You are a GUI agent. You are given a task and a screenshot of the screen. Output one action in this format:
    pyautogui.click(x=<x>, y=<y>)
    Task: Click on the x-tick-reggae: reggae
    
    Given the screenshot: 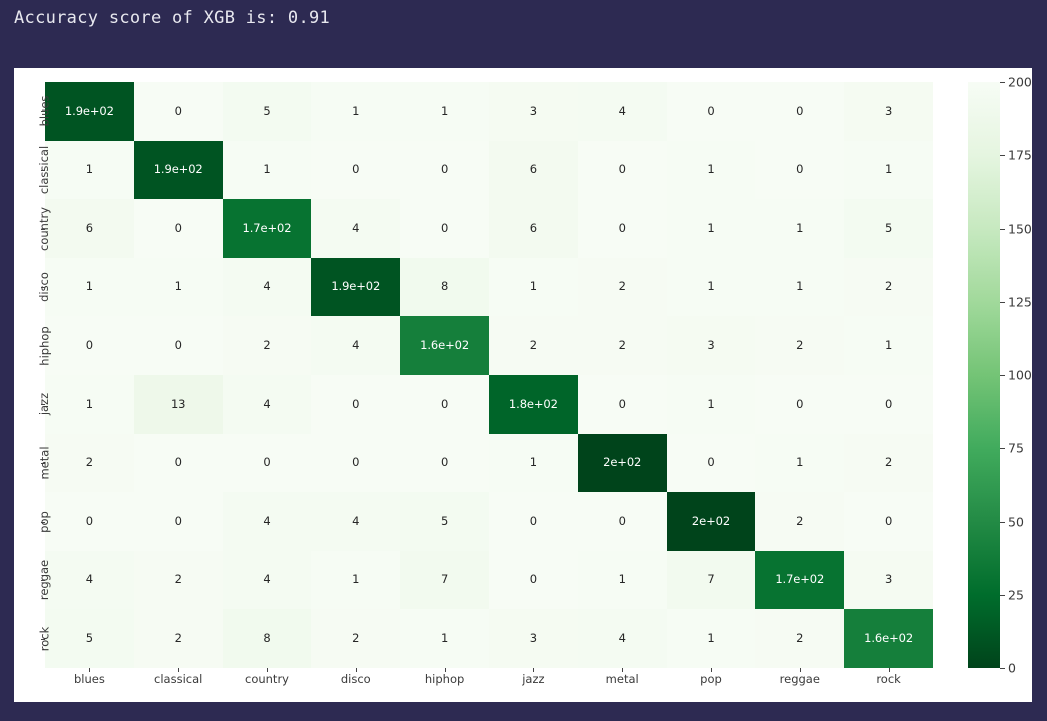 What is the action you would take?
    pyautogui.click(x=799, y=679)
    